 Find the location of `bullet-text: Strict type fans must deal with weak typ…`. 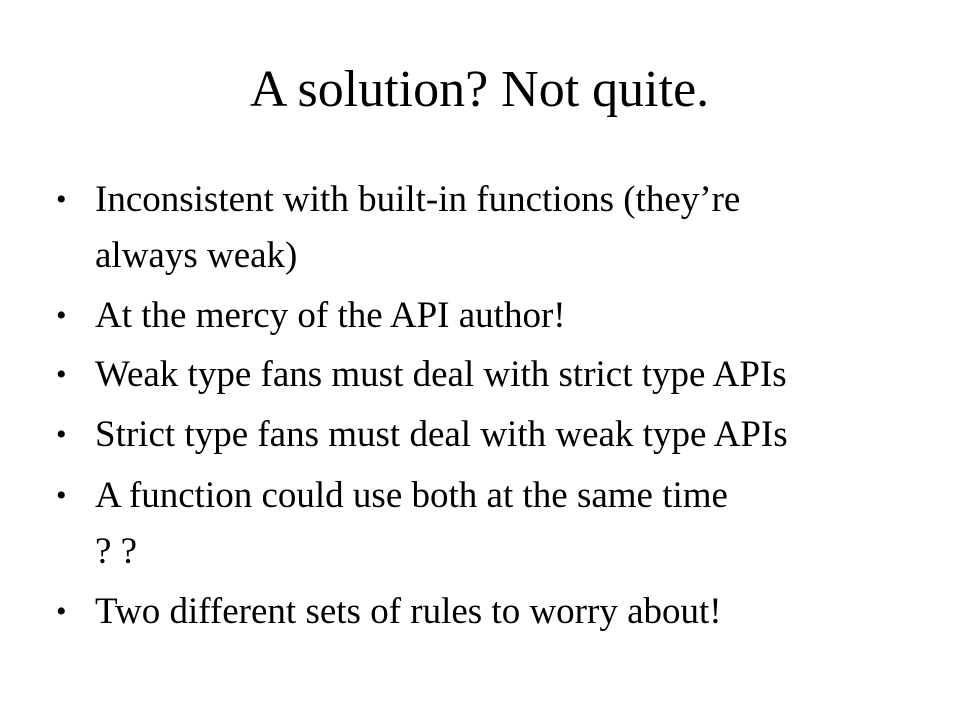

bullet-text: Strict type fans must deal with weak typ… is located at coordinates (441, 434).